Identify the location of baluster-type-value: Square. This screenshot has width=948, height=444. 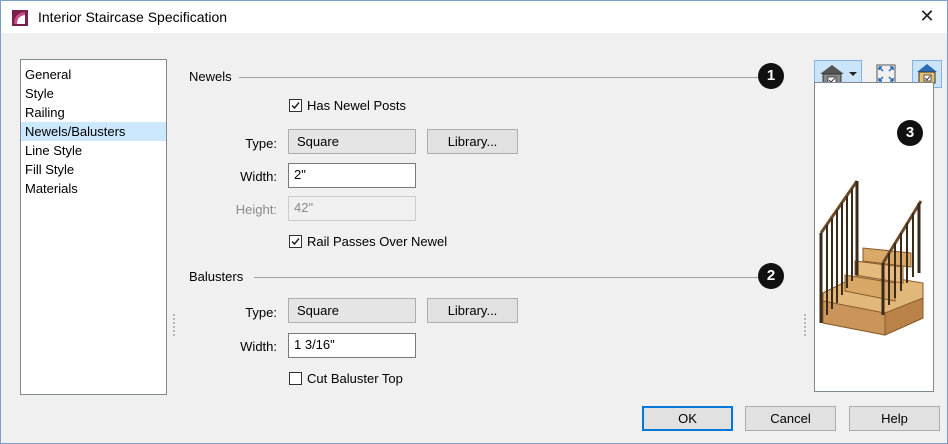
(318, 310).